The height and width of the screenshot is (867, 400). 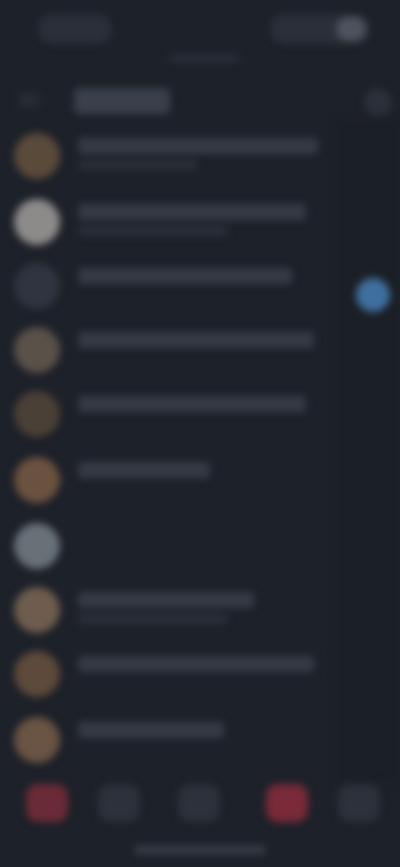 I want to click on home-icon, so click(x=47, y=803).